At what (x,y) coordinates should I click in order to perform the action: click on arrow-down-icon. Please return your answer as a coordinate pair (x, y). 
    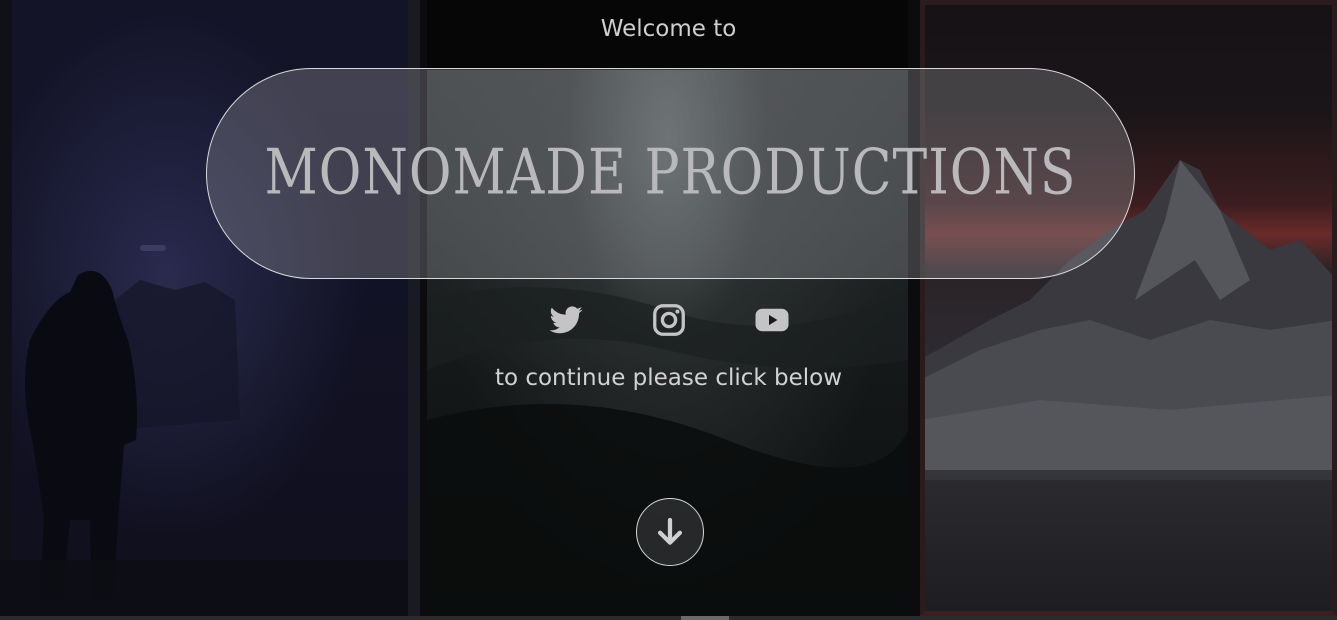
    Looking at the image, I should click on (670, 531).